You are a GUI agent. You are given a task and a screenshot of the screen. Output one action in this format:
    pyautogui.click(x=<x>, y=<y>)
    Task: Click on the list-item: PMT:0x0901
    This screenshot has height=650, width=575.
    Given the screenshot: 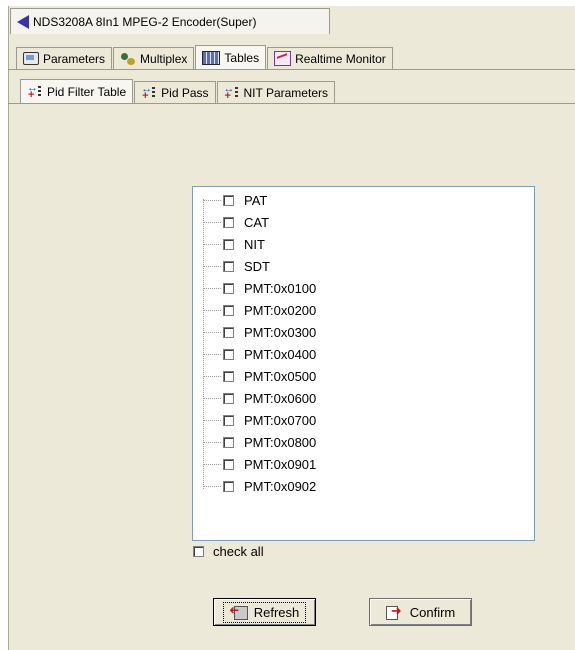 What is the action you would take?
    pyautogui.click(x=259, y=464)
    